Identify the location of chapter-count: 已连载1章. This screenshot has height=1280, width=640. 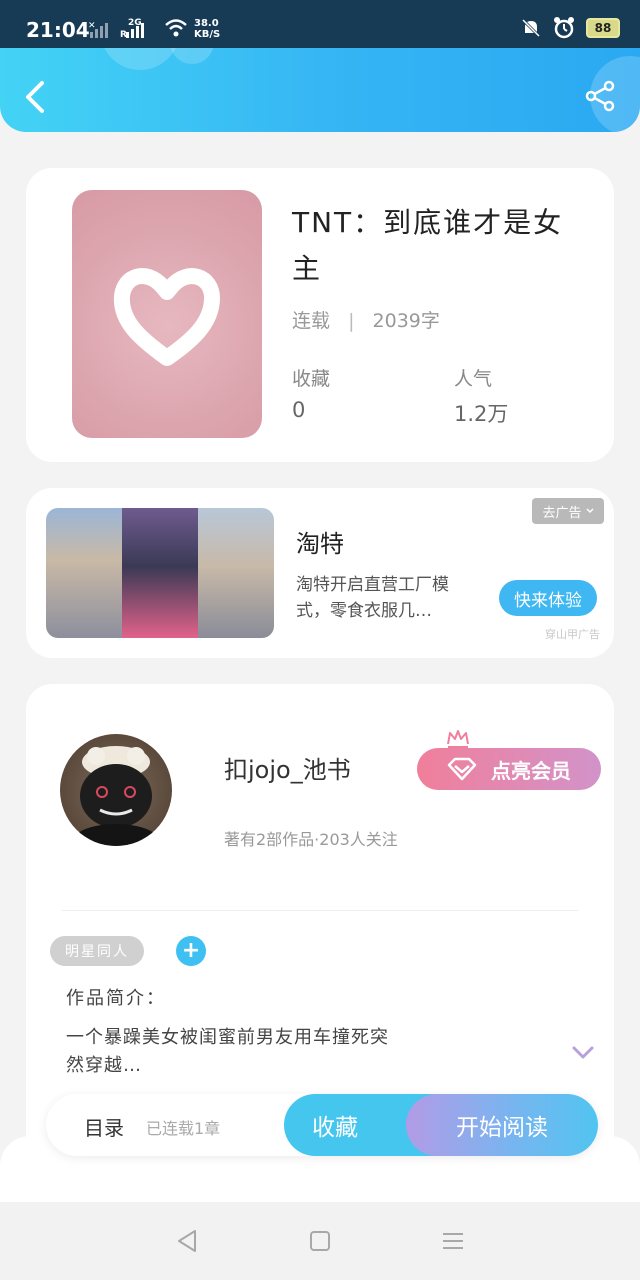
(183, 1128).